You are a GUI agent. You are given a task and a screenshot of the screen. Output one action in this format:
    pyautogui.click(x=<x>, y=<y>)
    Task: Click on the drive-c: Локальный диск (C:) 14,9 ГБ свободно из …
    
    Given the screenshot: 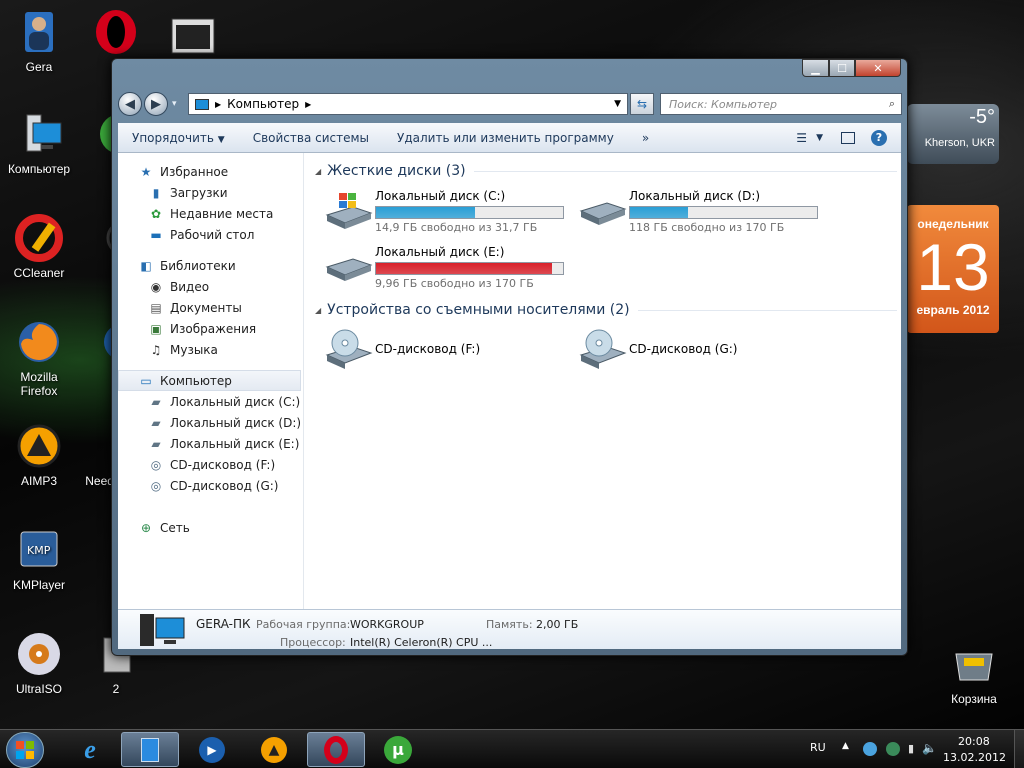 What is the action you would take?
    pyautogui.click(x=443, y=211)
    